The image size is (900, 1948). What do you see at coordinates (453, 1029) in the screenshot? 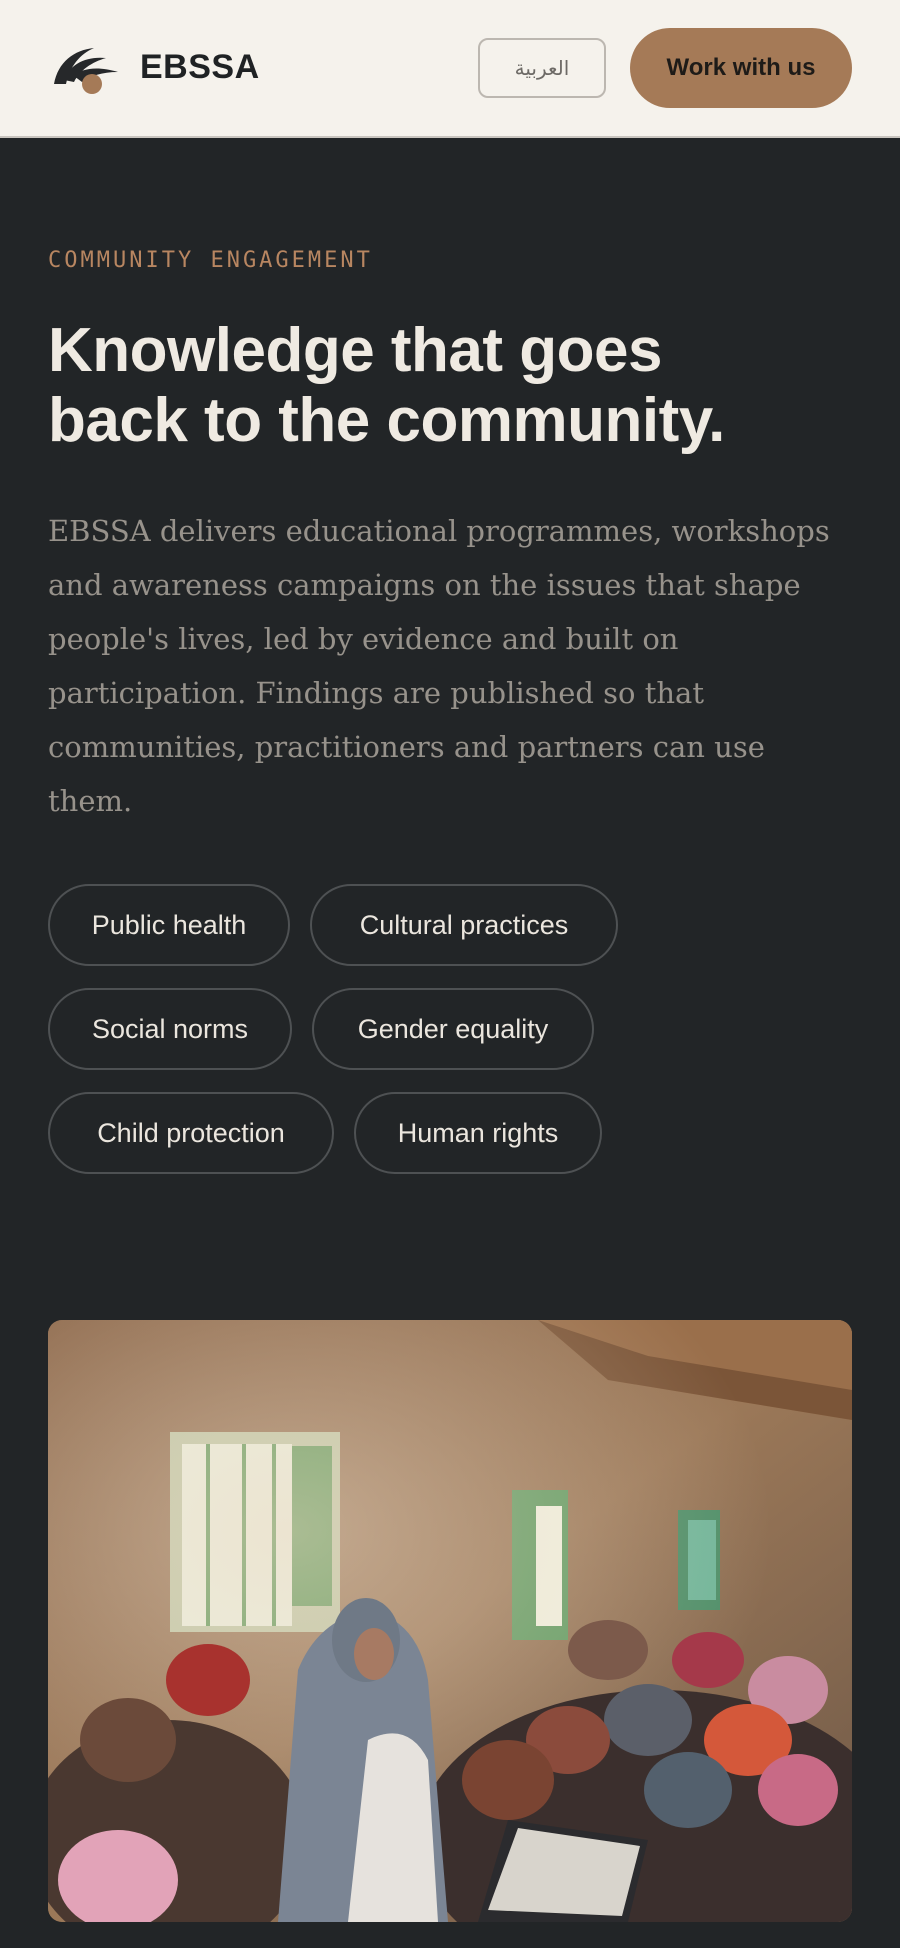
I see `tag-gender-equality: Gender equality` at bounding box center [453, 1029].